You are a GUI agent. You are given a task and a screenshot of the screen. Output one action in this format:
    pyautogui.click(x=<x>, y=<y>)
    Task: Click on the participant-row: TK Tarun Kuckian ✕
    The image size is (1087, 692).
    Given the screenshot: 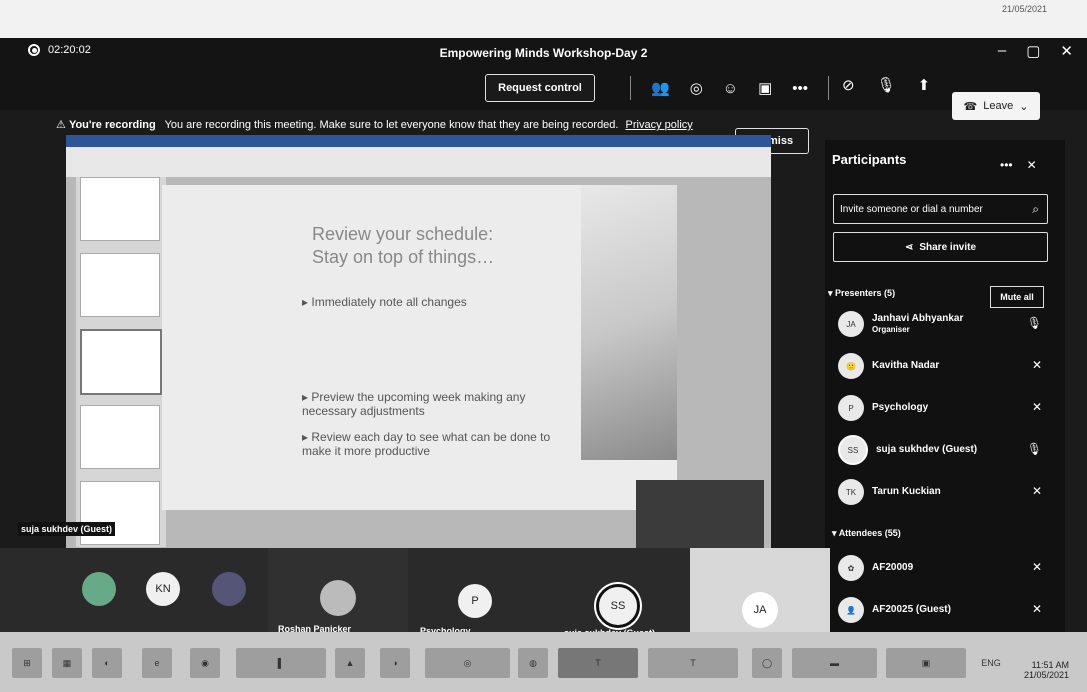 What is the action you would take?
    pyautogui.click(x=943, y=492)
    